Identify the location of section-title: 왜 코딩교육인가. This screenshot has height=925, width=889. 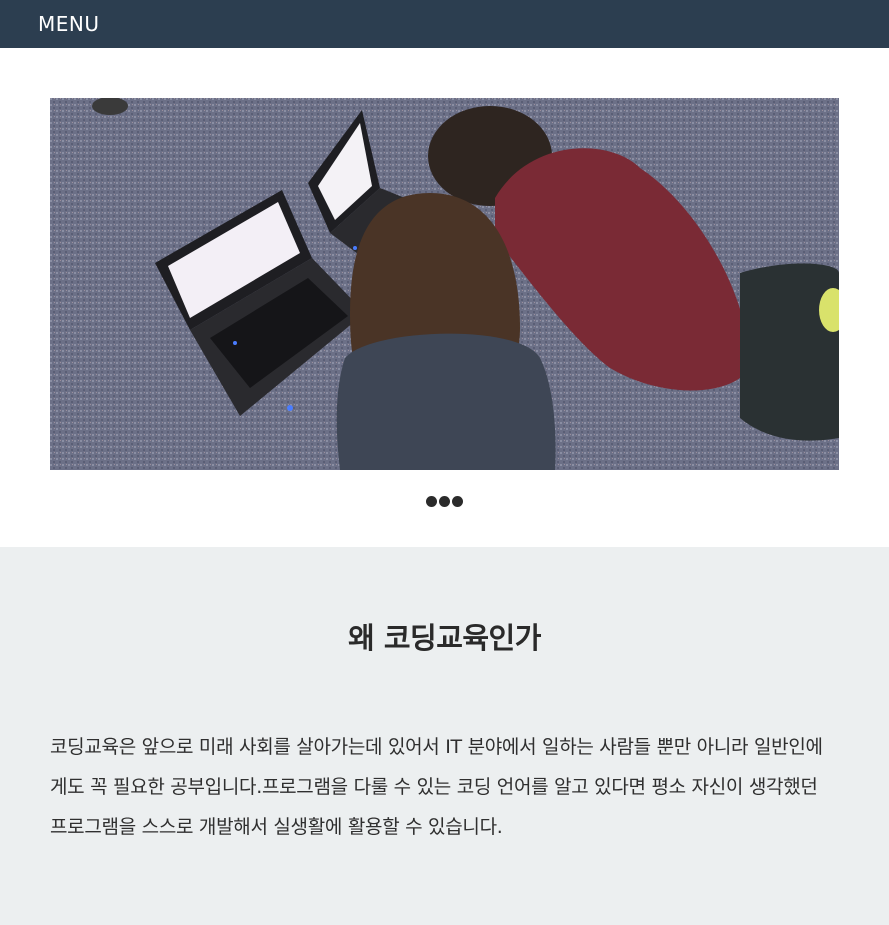
(444, 638).